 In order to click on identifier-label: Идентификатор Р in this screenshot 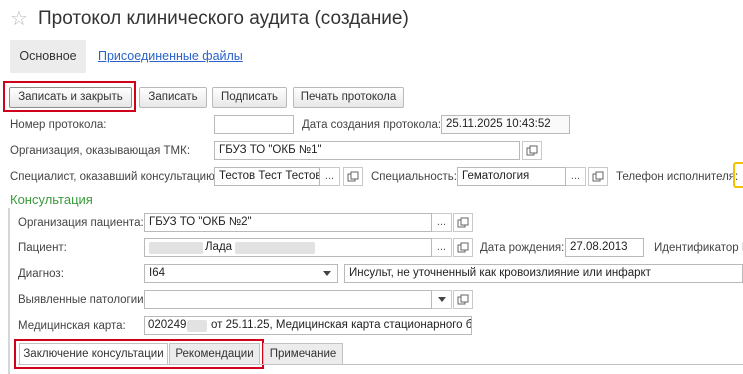, I will do `click(698, 248)`.